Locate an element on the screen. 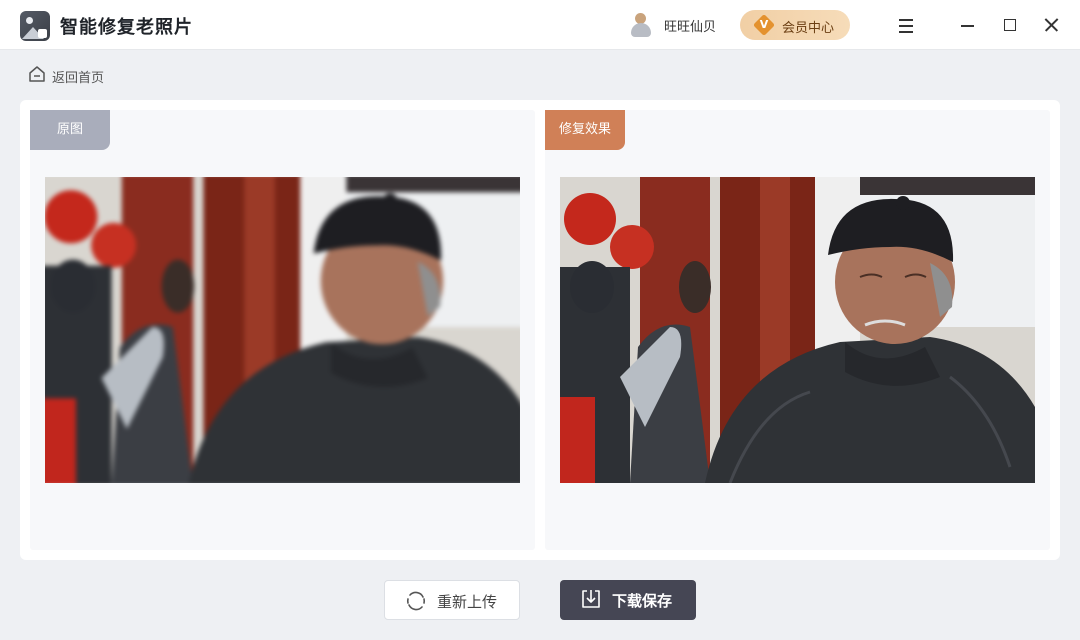  back-home-label: 返回首页 is located at coordinates (78, 78).